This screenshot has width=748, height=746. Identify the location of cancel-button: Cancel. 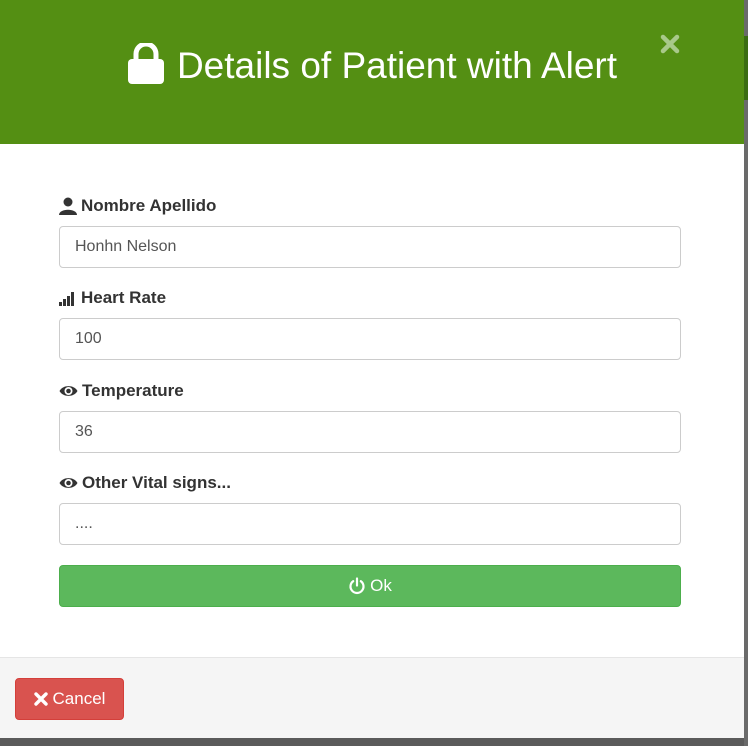
(69, 699).